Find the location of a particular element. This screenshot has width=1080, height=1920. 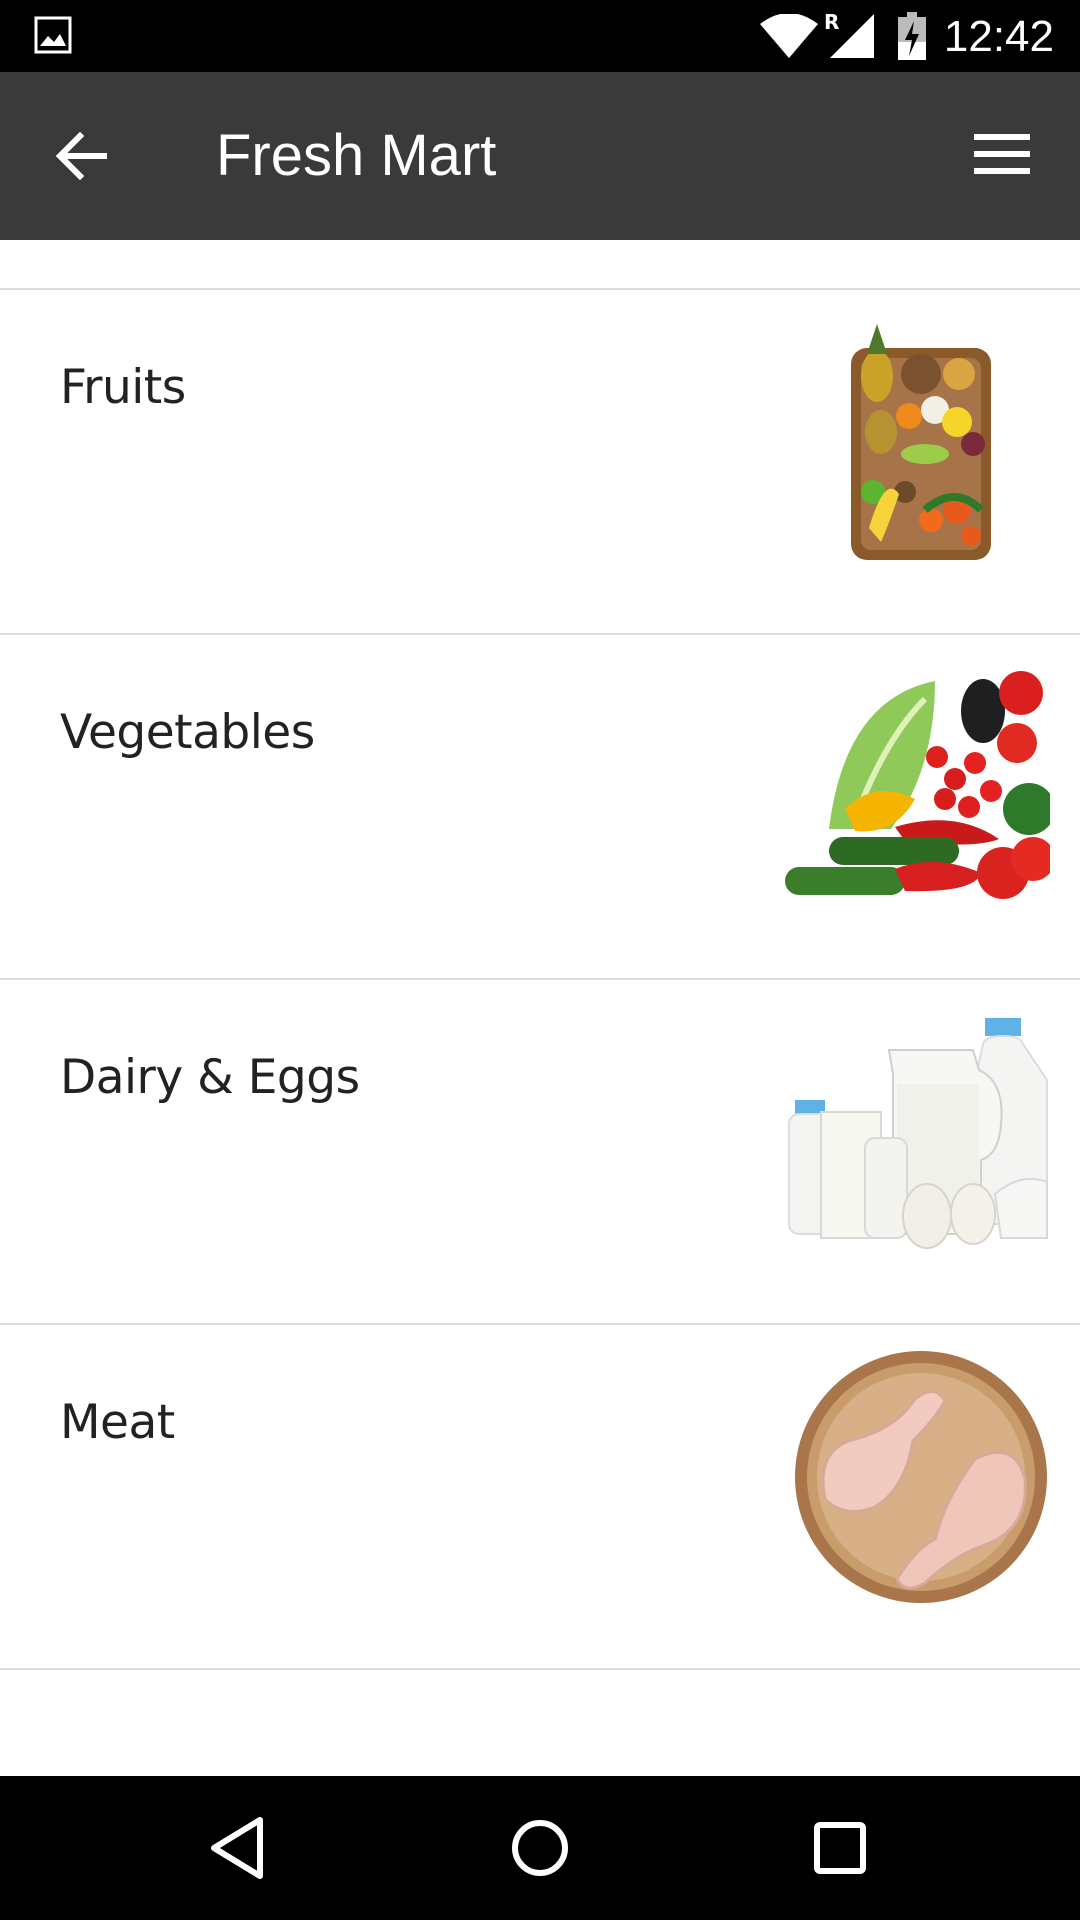

vegetables-pile-image is located at coordinates (917, 785).